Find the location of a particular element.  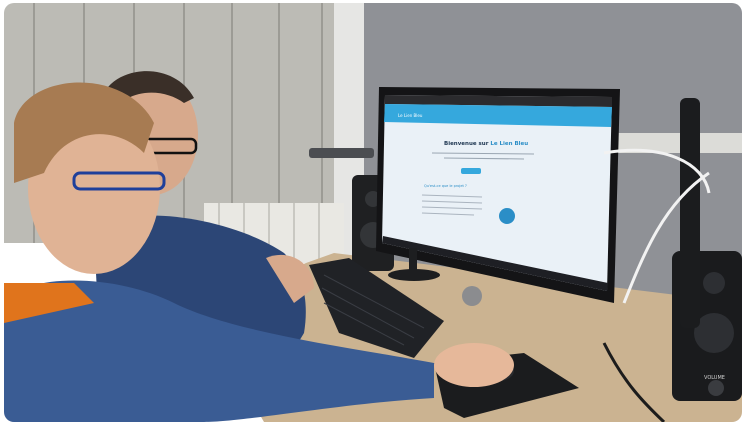

monitor-arm is located at coordinates (690, 213).